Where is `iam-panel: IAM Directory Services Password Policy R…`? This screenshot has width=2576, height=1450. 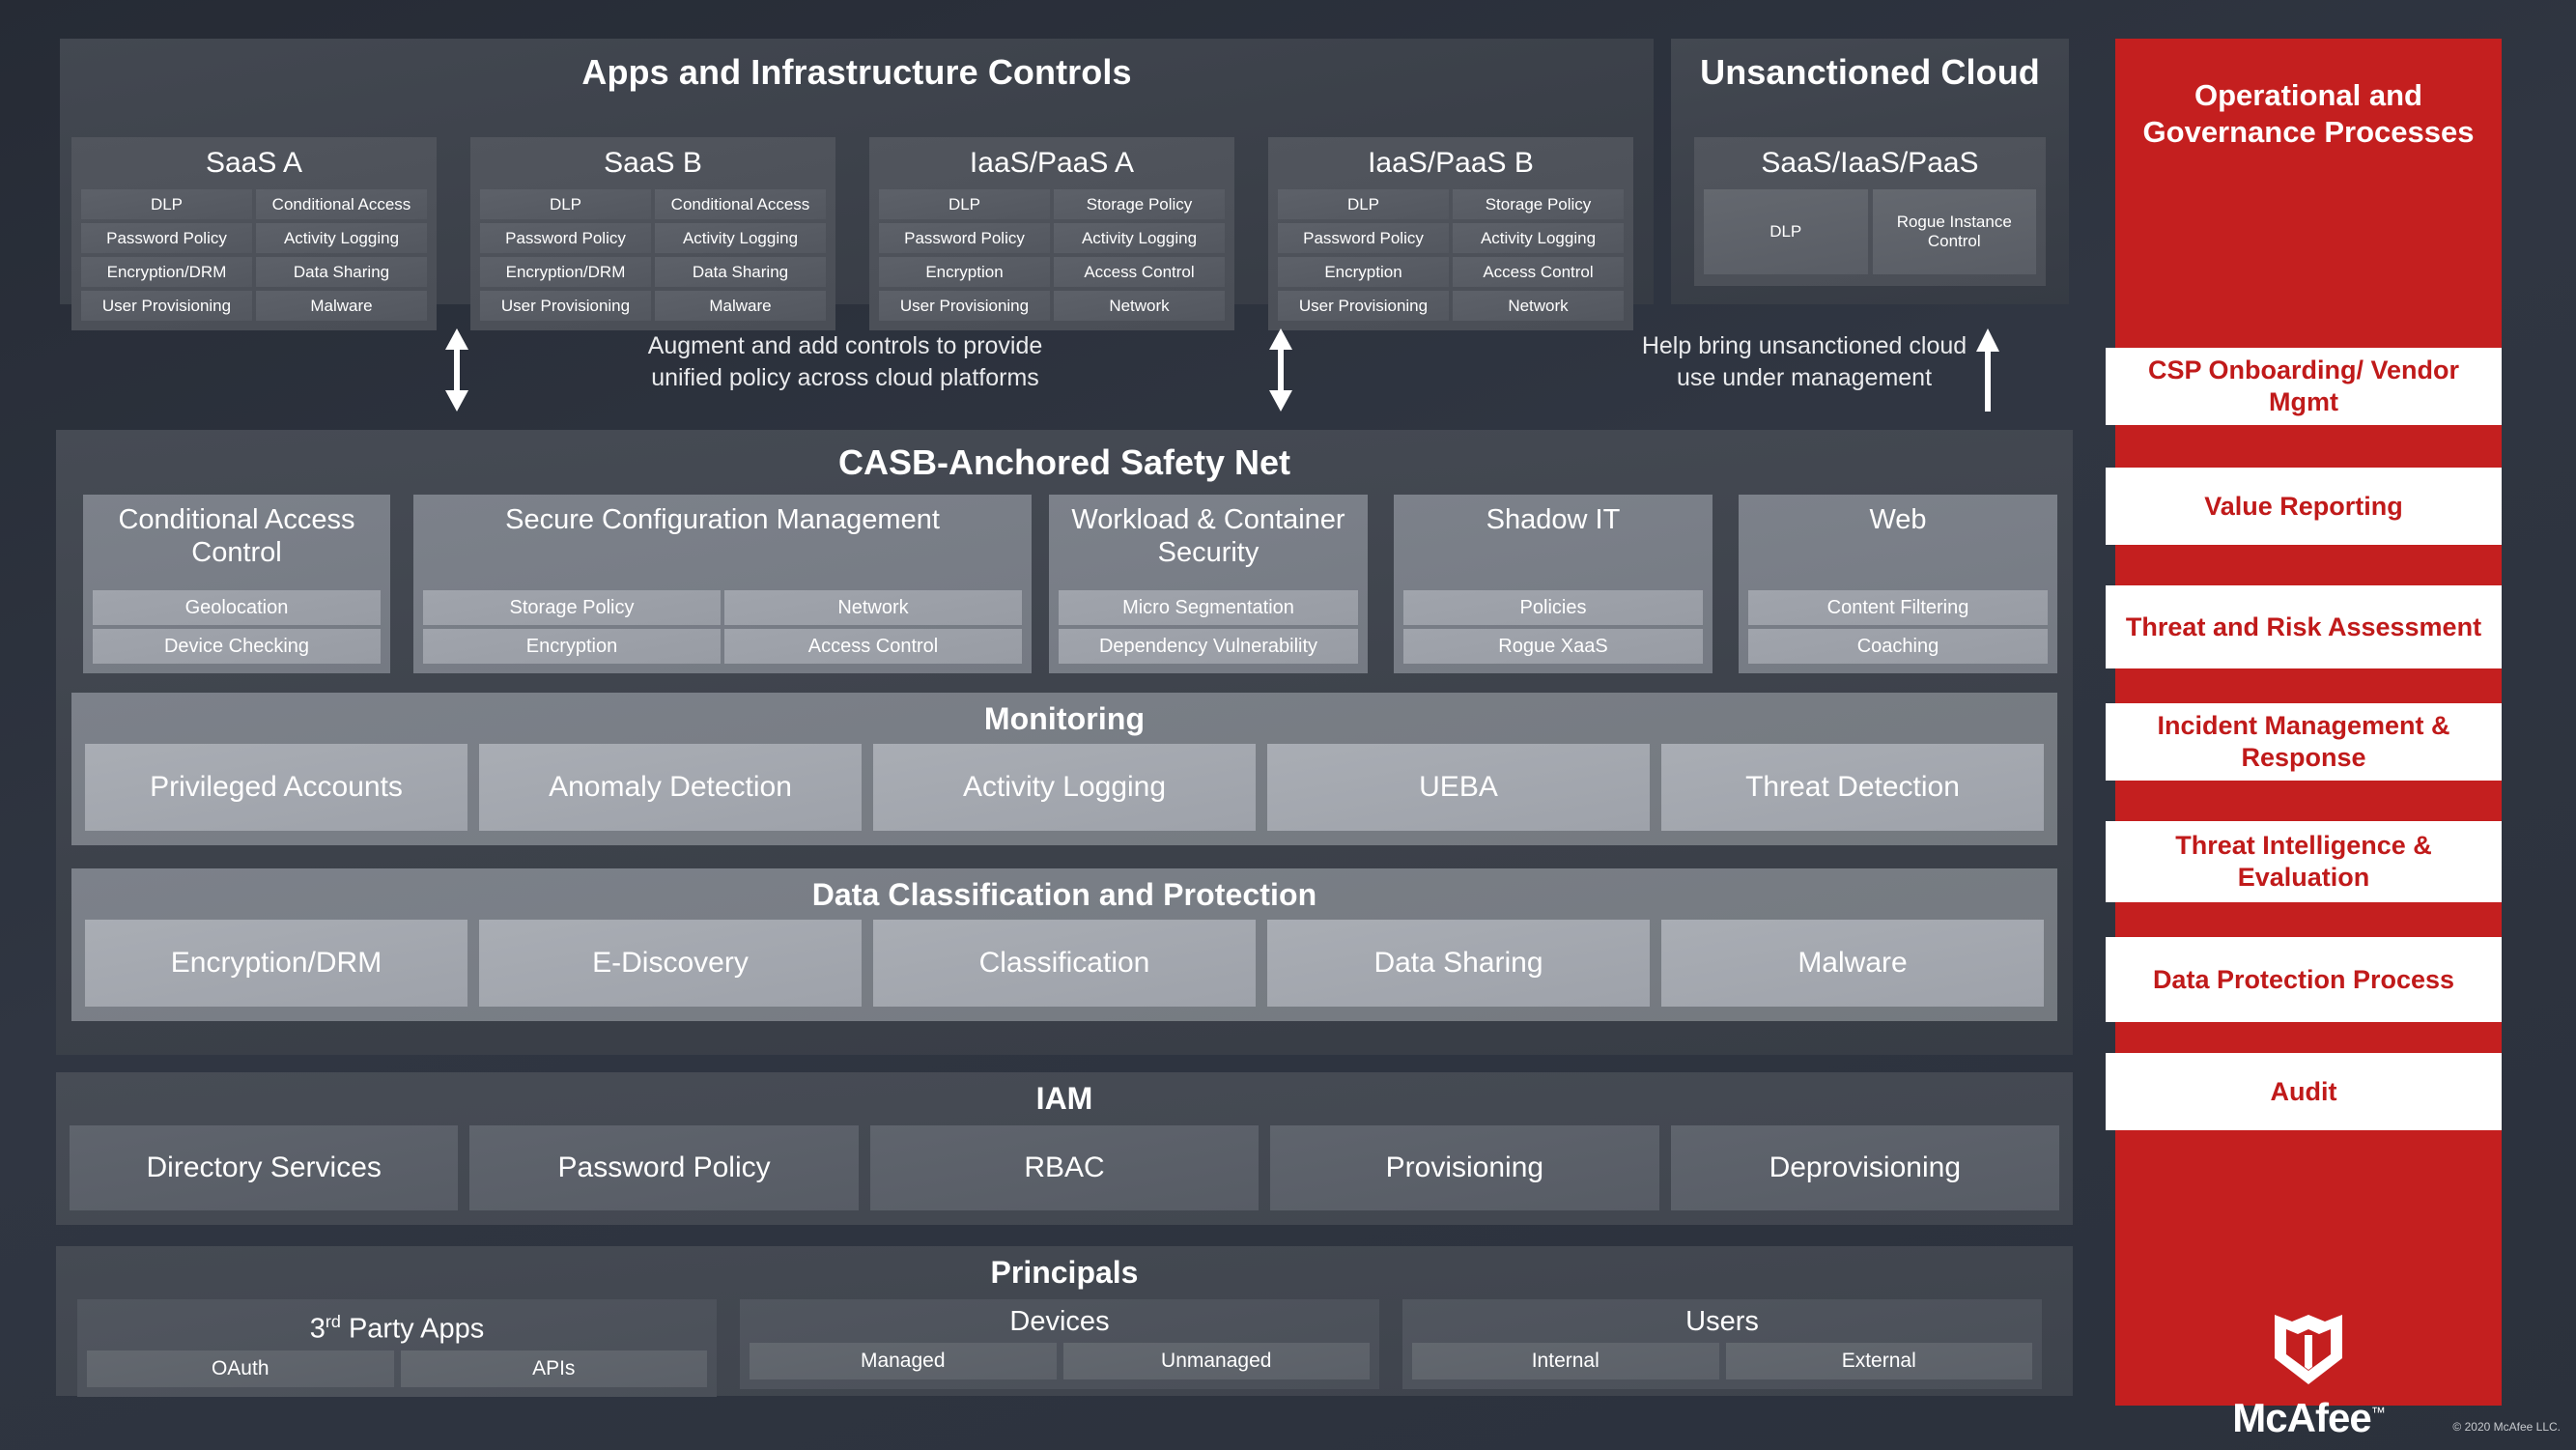 iam-panel: IAM Directory Services Password Policy R… is located at coordinates (1064, 1148).